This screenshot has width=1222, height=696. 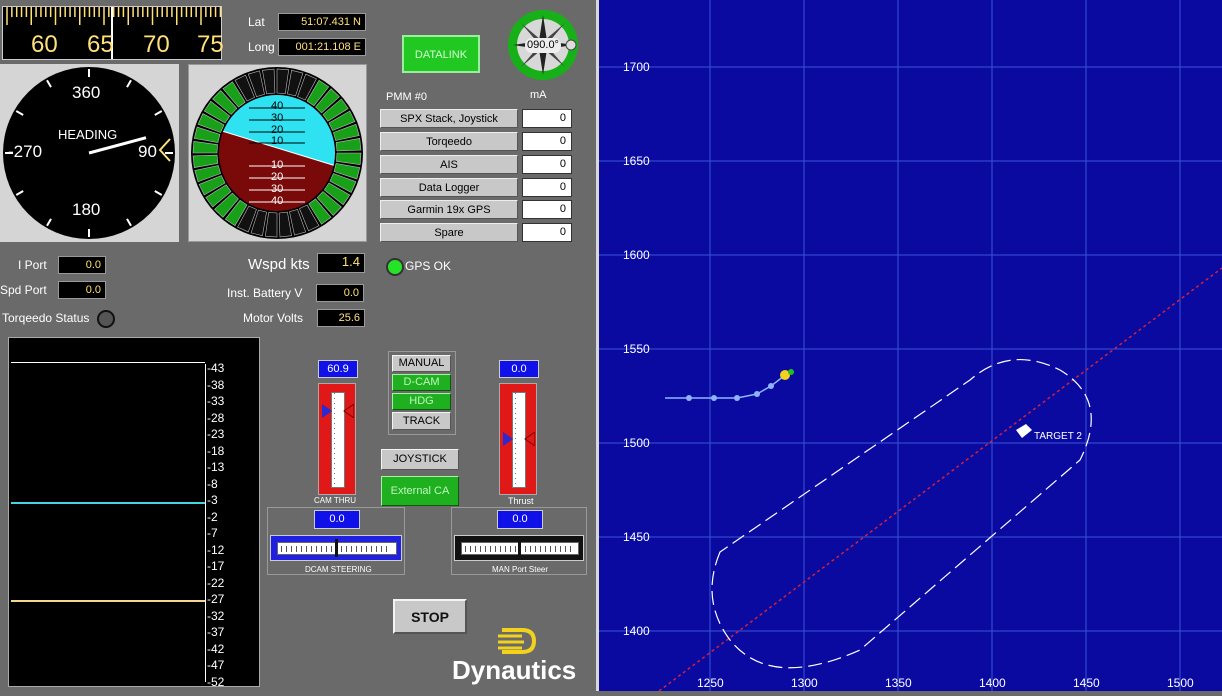 What do you see at coordinates (82, 265) in the screenshot?
I see `i-port-value: 0.0` at bounding box center [82, 265].